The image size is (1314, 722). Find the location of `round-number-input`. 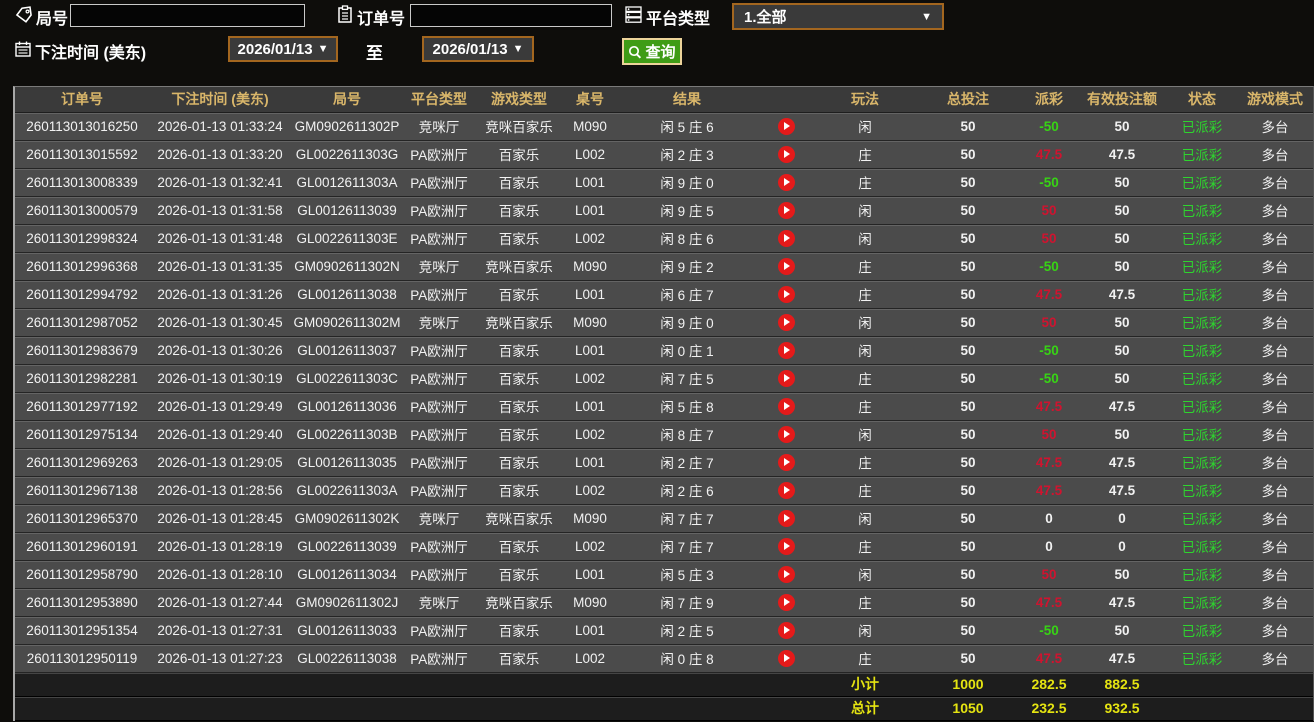

round-number-input is located at coordinates (187, 15).